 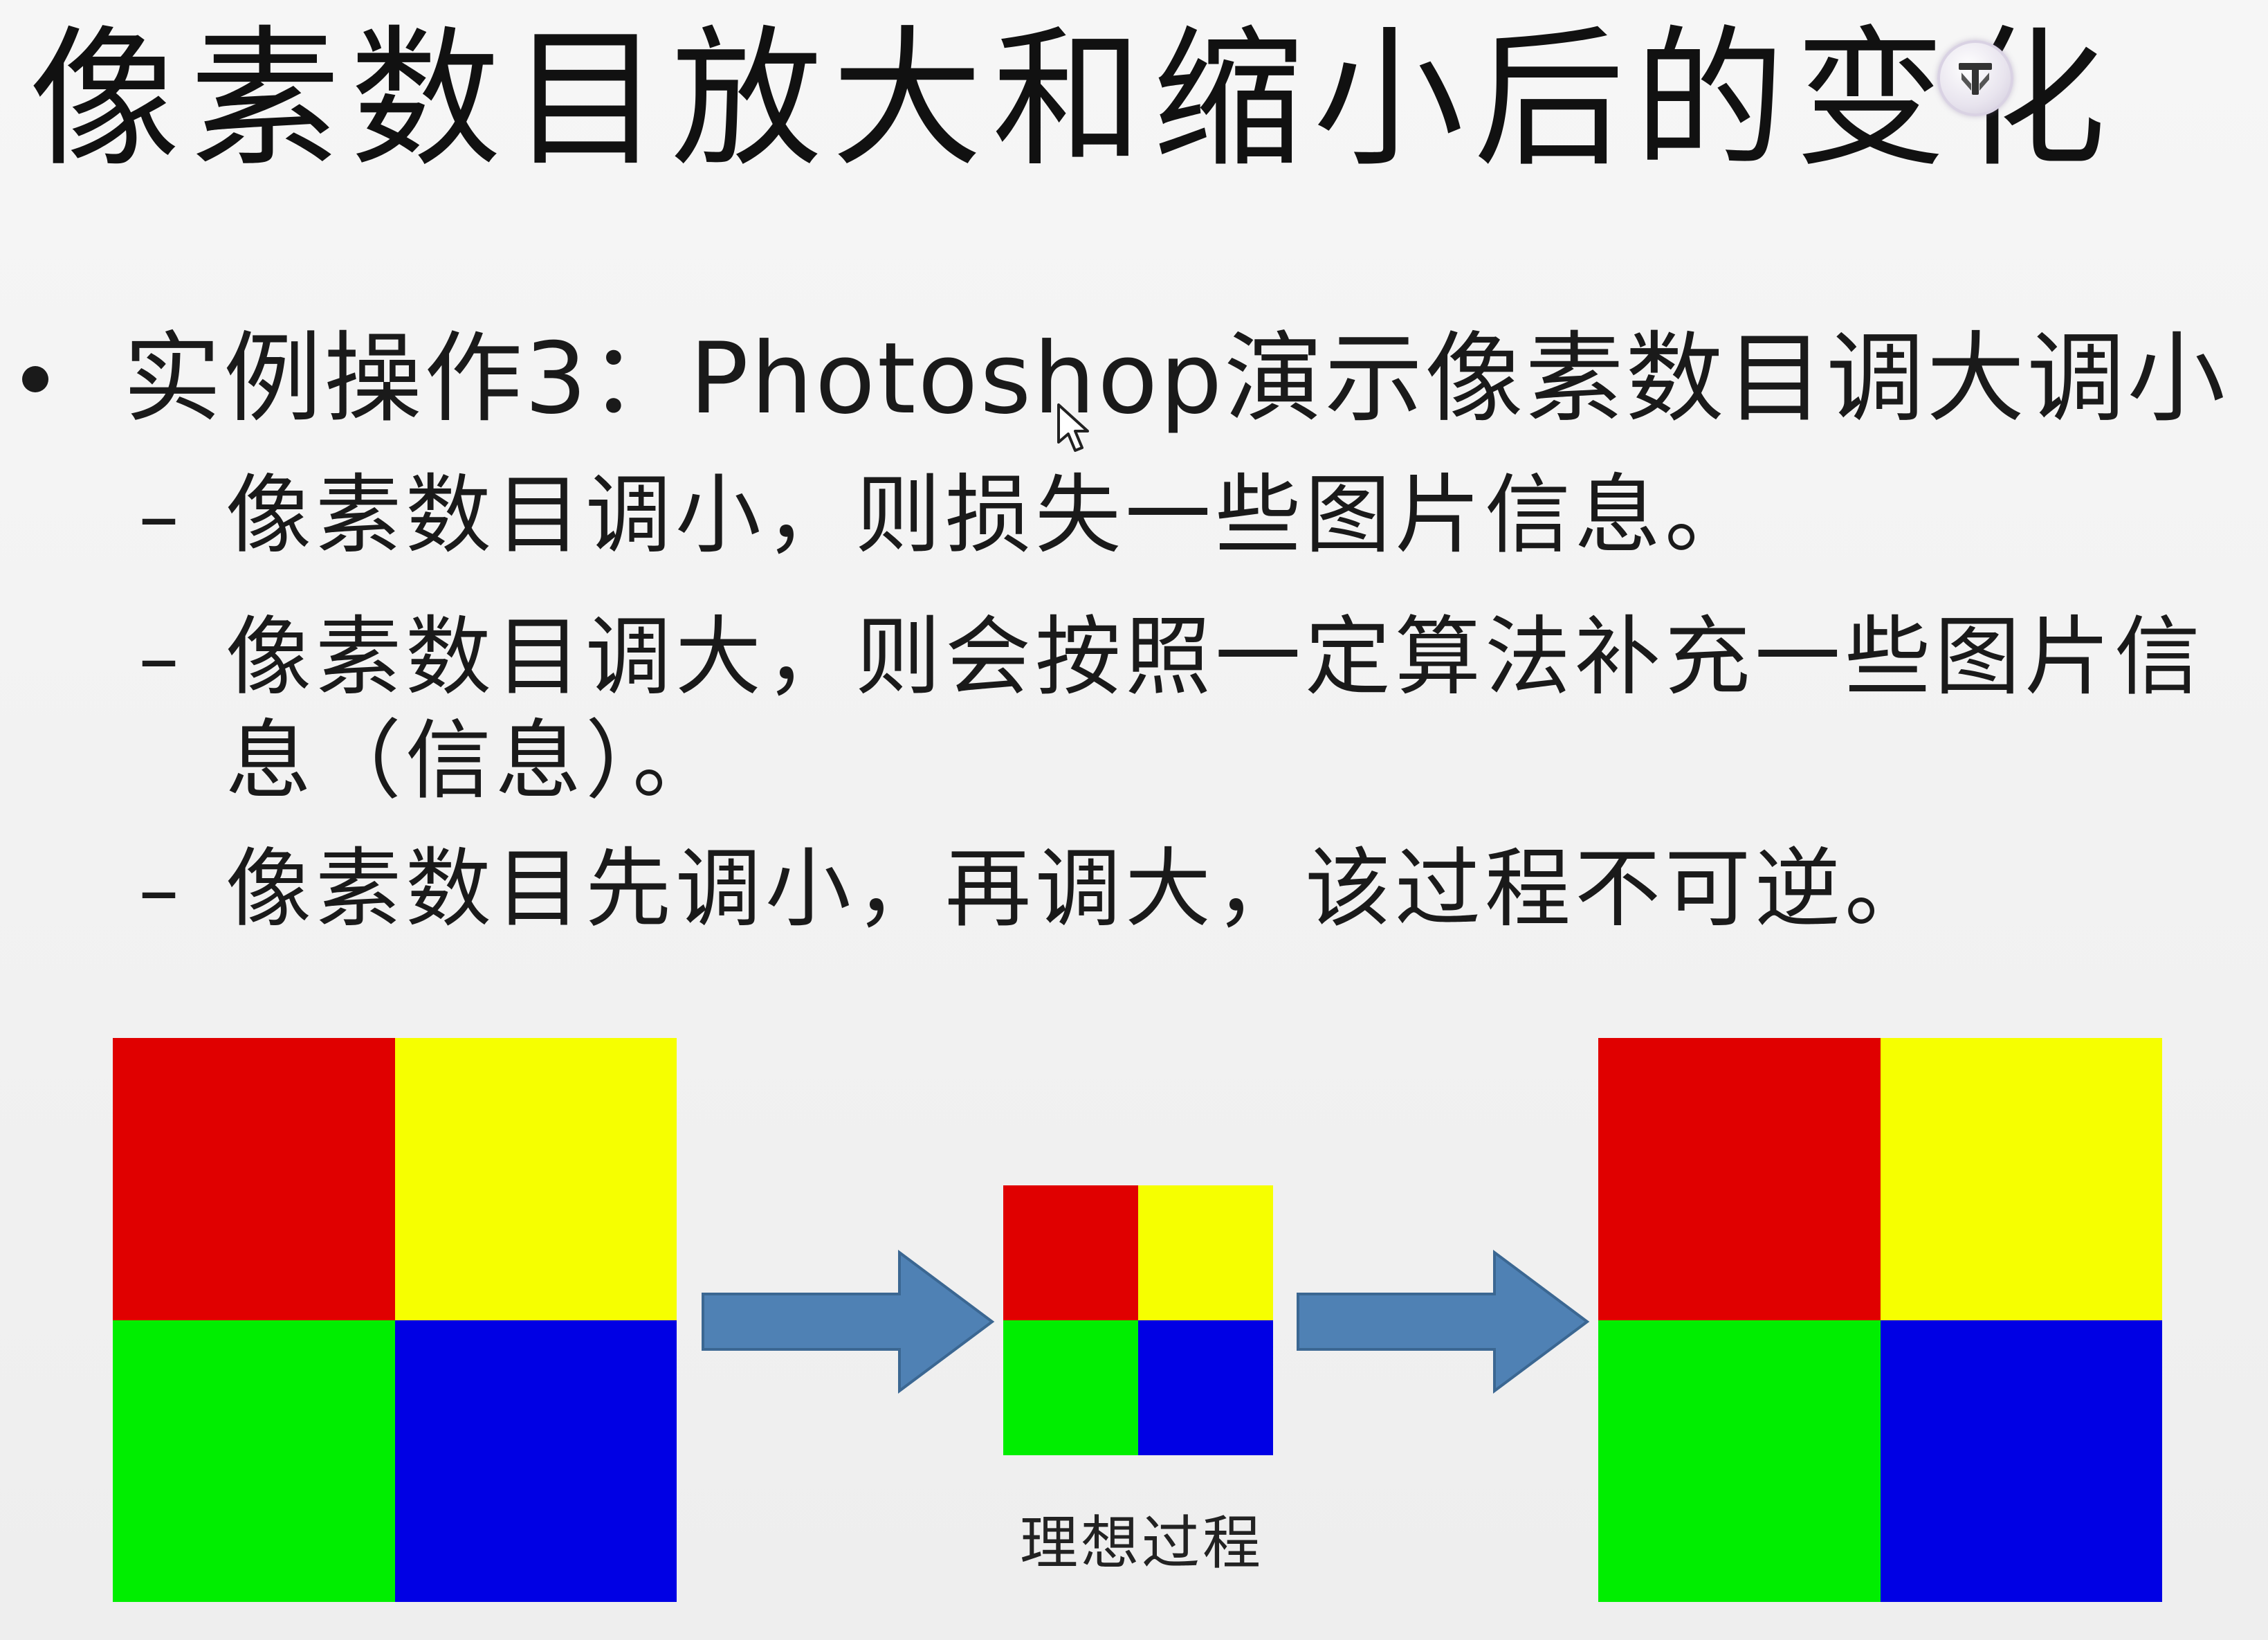 What do you see at coordinates (35, 379) in the screenshot?
I see `bullet-dot-icon` at bounding box center [35, 379].